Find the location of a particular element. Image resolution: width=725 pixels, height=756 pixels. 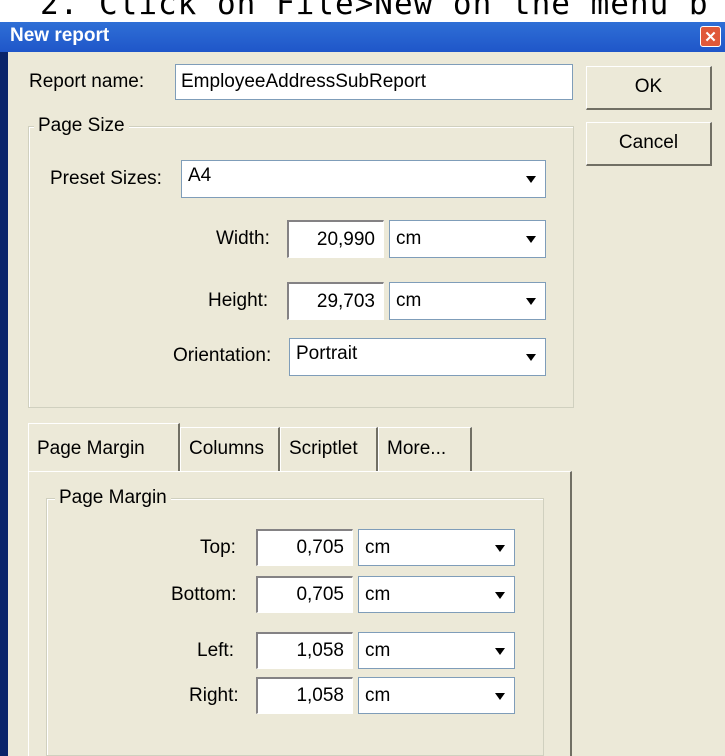

orientation-value: Portrait is located at coordinates (327, 353).